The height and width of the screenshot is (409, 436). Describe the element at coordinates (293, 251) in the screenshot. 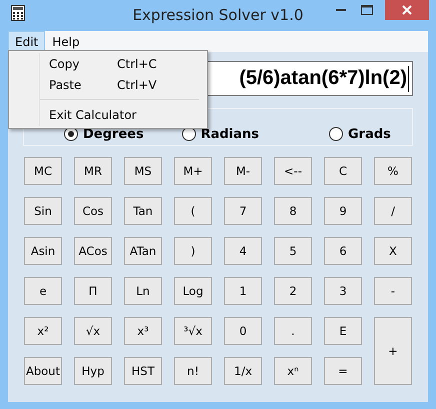

I see `keypad-button: 5` at that location.